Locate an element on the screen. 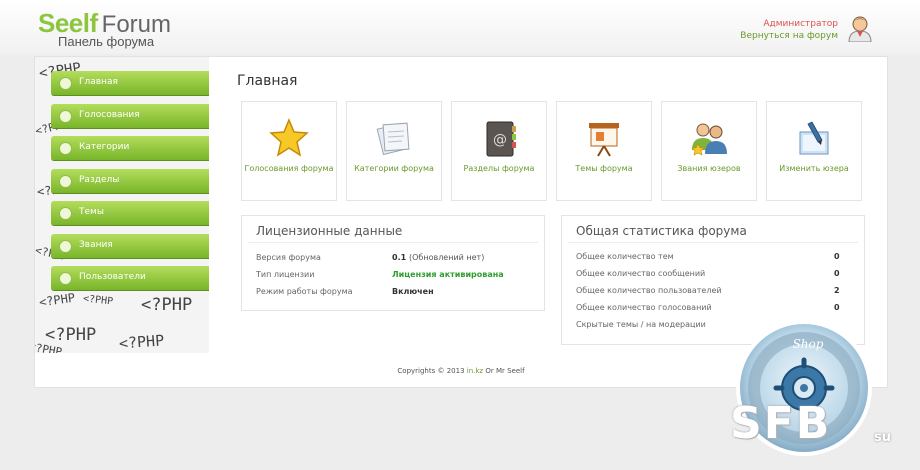 The image size is (920, 470). sidebar-item-label: Пользователи is located at coordinates (112, 277).